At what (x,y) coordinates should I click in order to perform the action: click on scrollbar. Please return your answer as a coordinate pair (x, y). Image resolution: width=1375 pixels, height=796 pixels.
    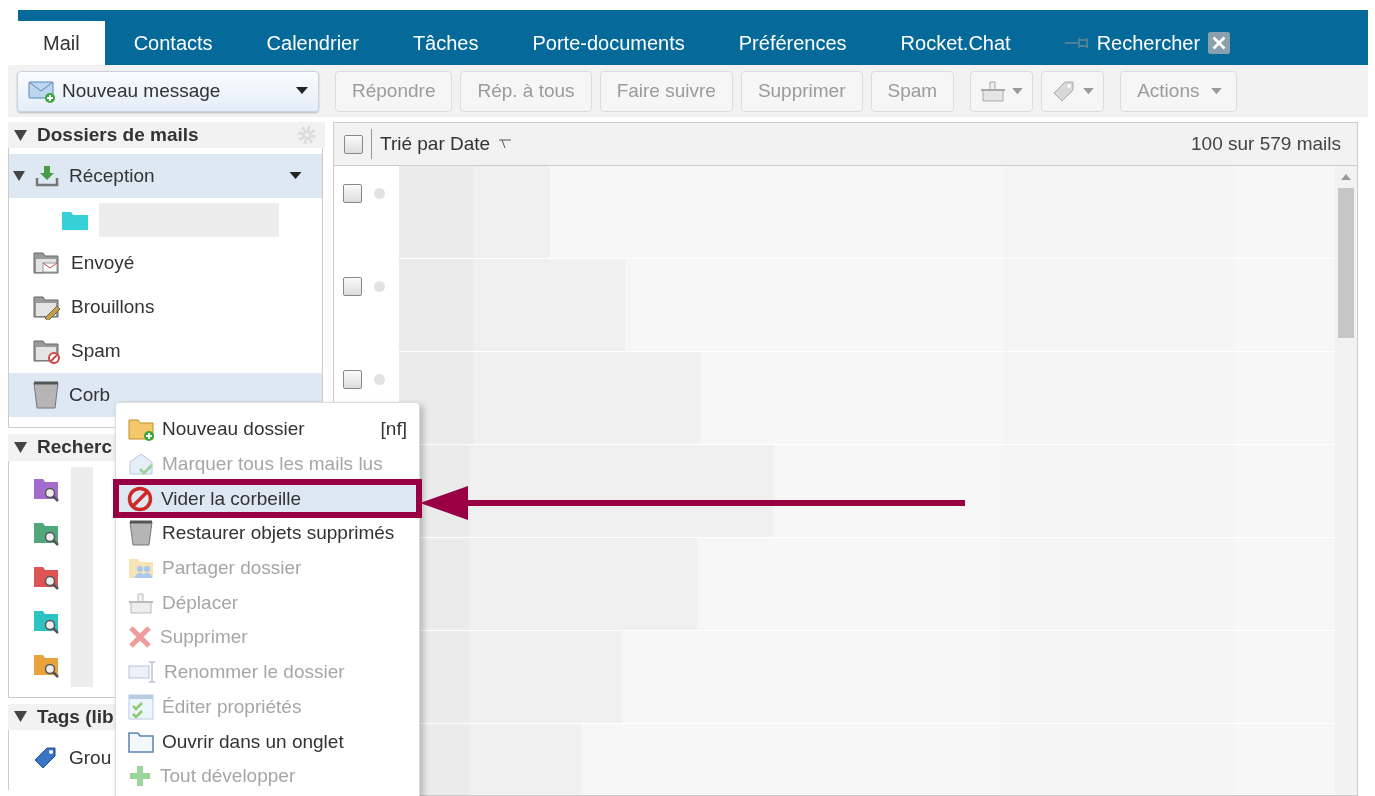
    Looking at the image, I should click on (1346, 480).